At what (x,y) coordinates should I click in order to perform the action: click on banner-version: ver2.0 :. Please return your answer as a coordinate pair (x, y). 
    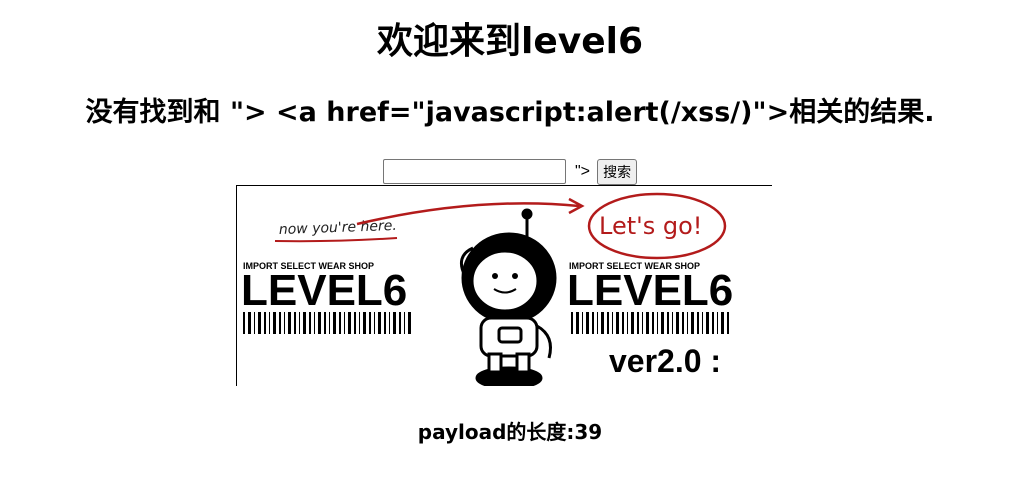
    Looking at the image, I should click on (665, 361).